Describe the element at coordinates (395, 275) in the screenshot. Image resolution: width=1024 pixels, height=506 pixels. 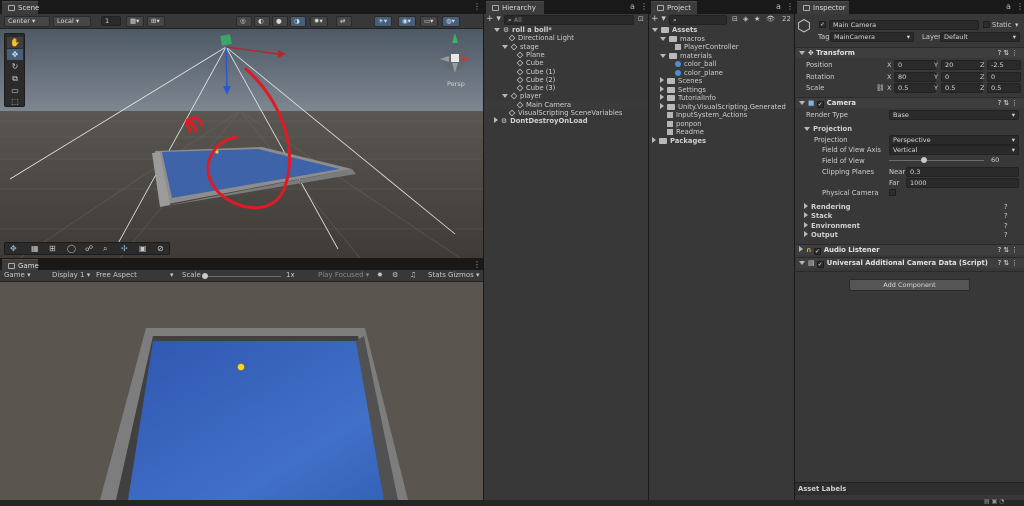
I see `settings-icon: ⚙` at that location.